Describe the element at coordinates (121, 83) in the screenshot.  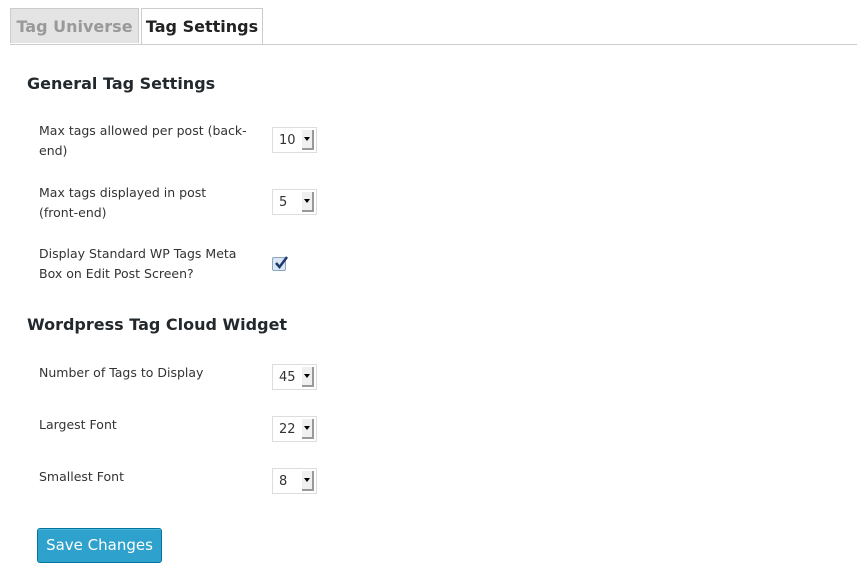
I see `general-settings-heading: General Tag Settings` at that location.